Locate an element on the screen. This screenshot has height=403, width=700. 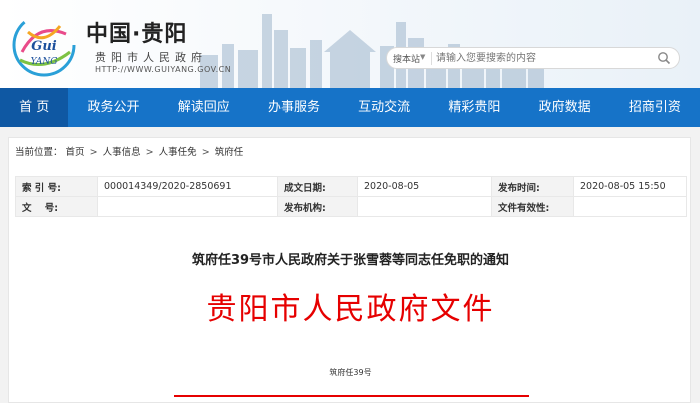
nav-item-interpretation: 解读回应 is located at coordinates (204, 107).